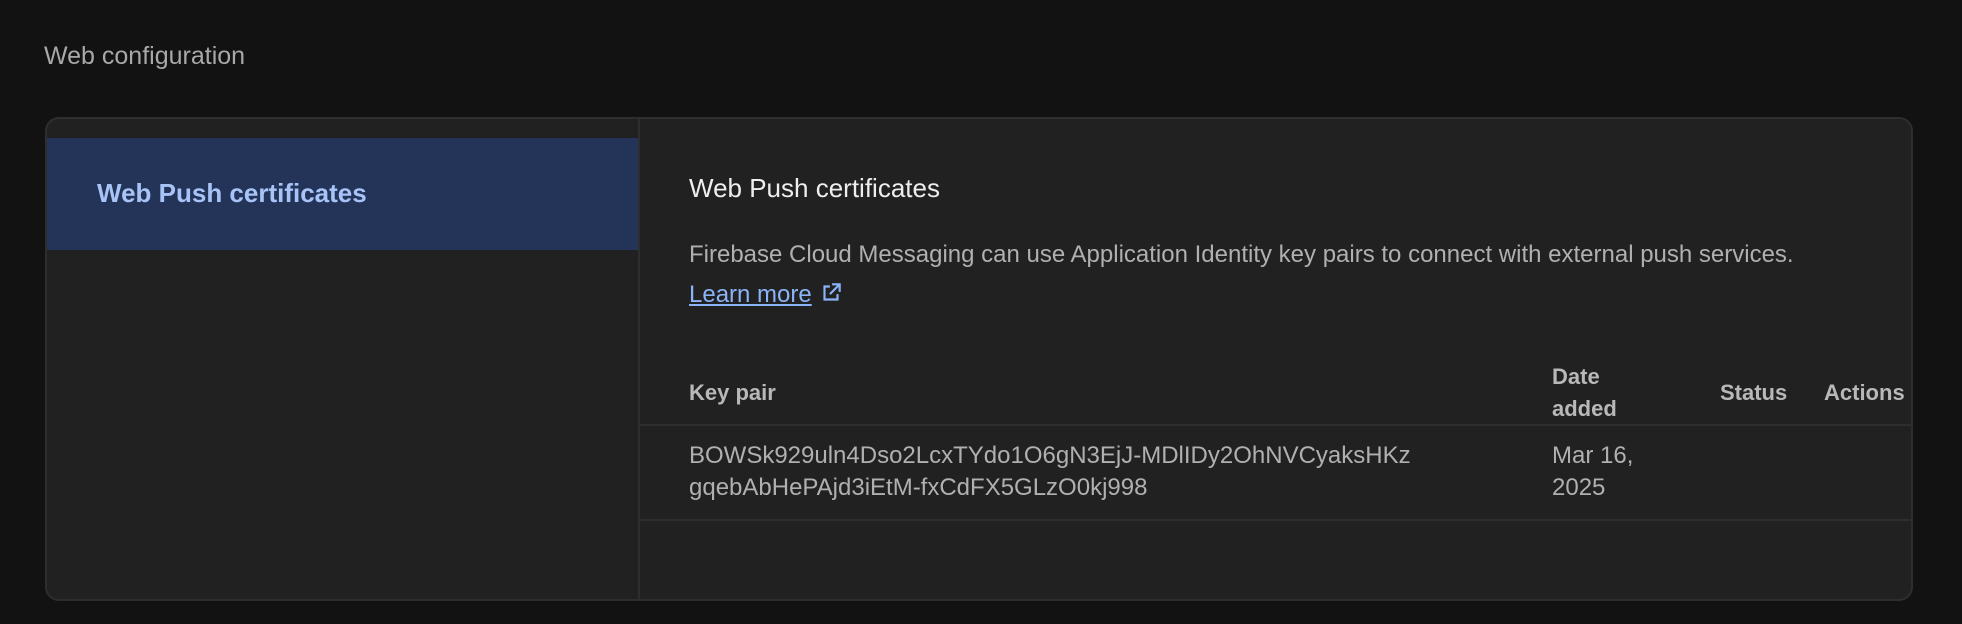 The height and width of the screenshot is (624, 1962). I want to click on learn-more-link: Learn more, so click(750, 294).